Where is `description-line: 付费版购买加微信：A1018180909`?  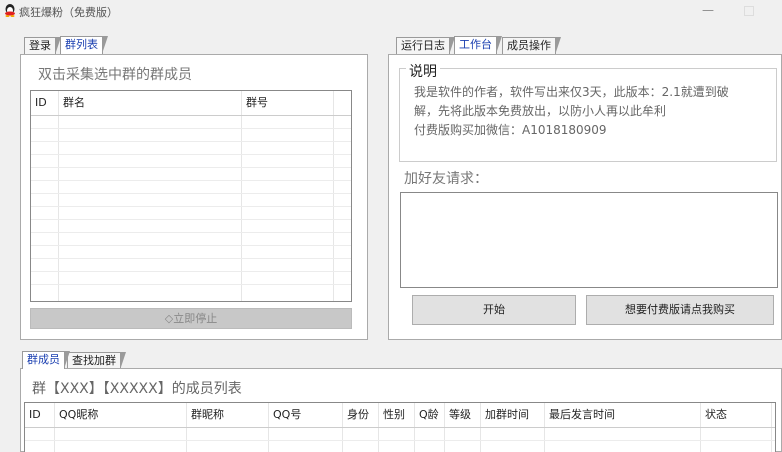 description-line: 付费版购买加微信：A1018180909 is located at coordinates (510, 130).